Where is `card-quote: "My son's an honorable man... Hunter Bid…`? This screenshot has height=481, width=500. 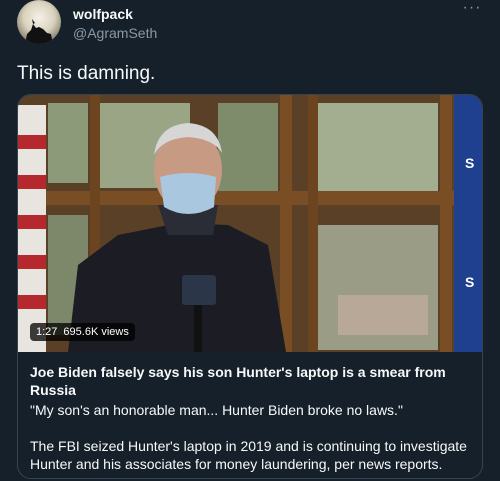 card-quote: "My son's an honorable man... Hunter Bid… is located at coordinates (216, 410).